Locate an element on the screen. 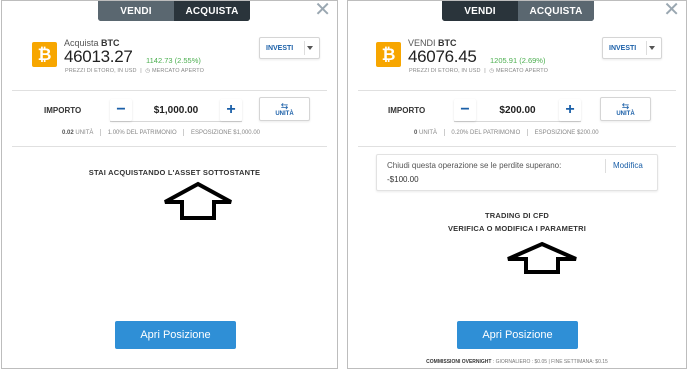 The width and height of the screenshot is (689, 369). stop-loss-value: -$100.00 is located at coordinates (403, 179).